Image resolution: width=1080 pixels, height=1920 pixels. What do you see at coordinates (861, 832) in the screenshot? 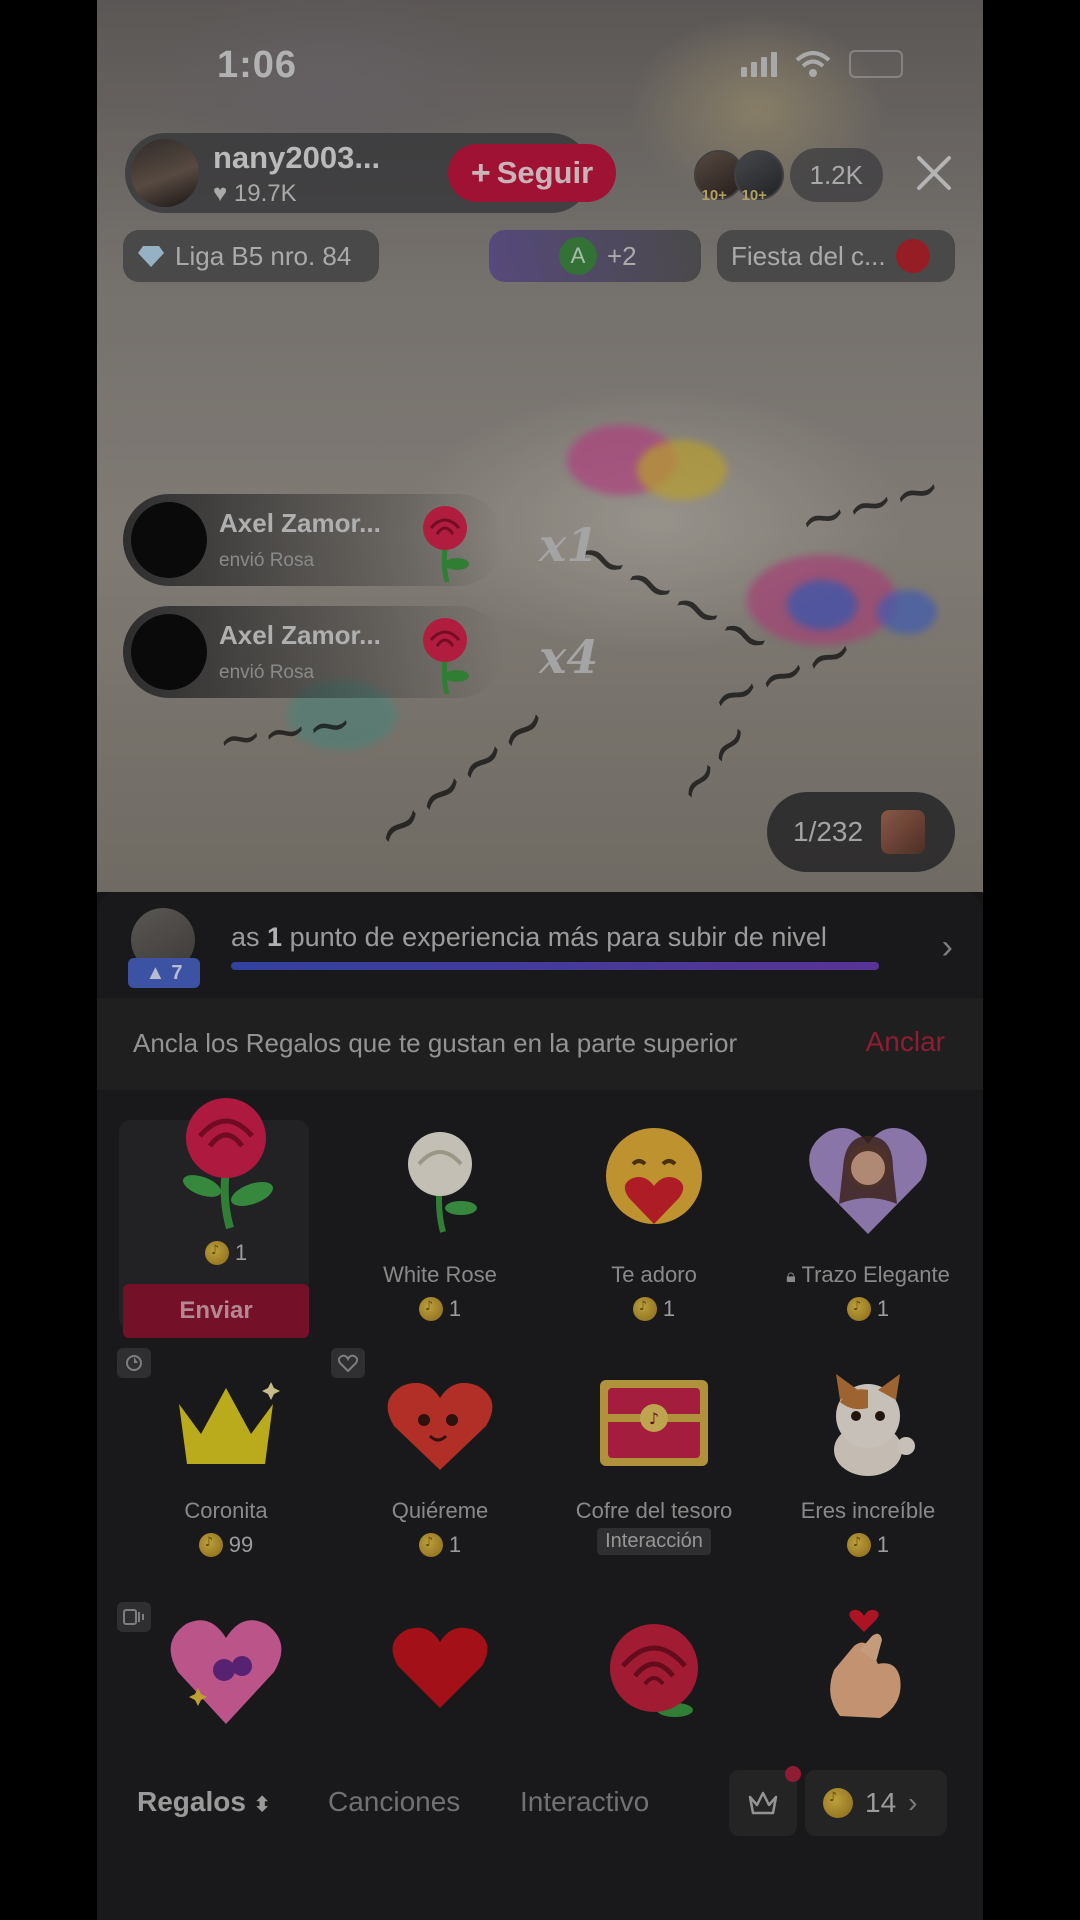
I see `room-counter: 1/232` at bounding box center [861, 832].